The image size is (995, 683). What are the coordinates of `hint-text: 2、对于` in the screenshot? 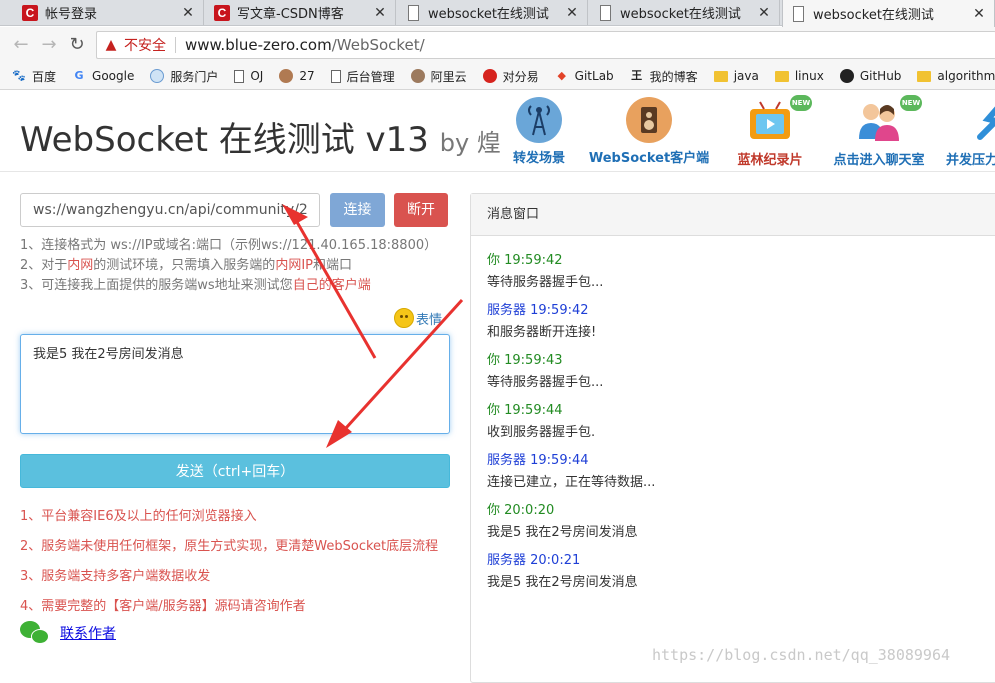 It's located at (44, 265).